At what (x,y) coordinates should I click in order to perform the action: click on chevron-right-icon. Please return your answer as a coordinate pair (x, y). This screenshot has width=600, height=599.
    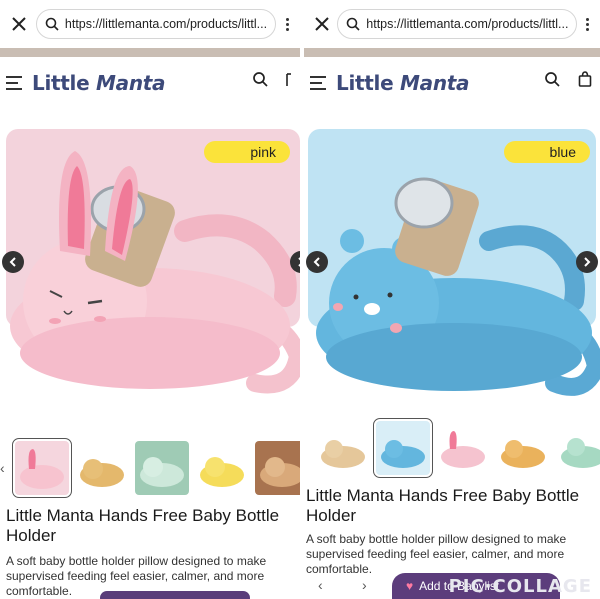
    Looking at the image, I should click on (587, 262).